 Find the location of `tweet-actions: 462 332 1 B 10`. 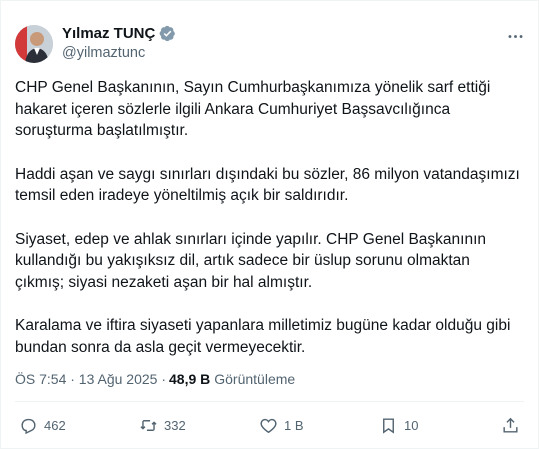

tweet-actions: 462 332 1 B 10 is located at coordinates (270, 428).